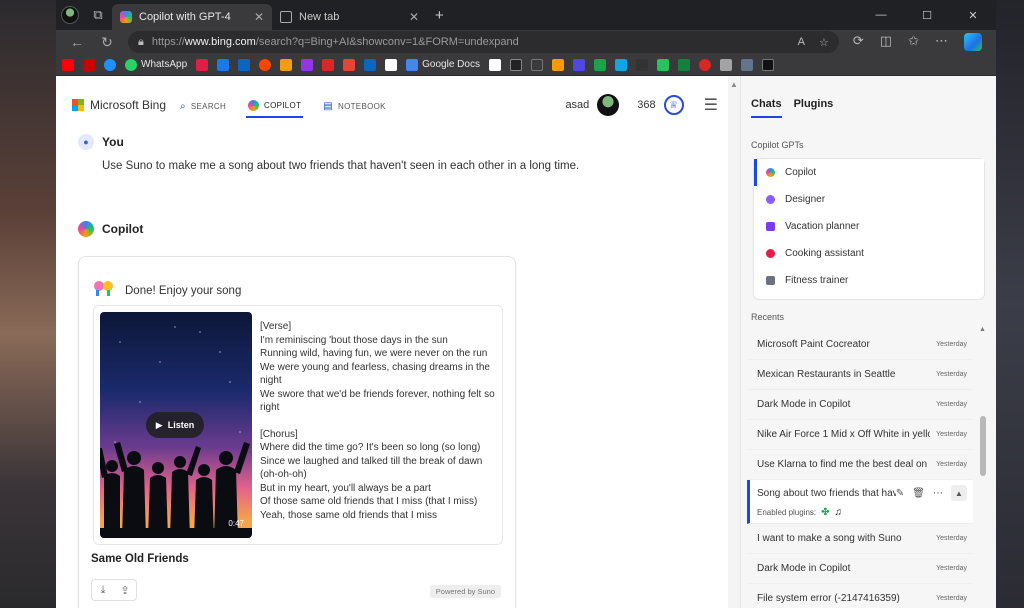  I want to click on avatar, so click(608, 105).